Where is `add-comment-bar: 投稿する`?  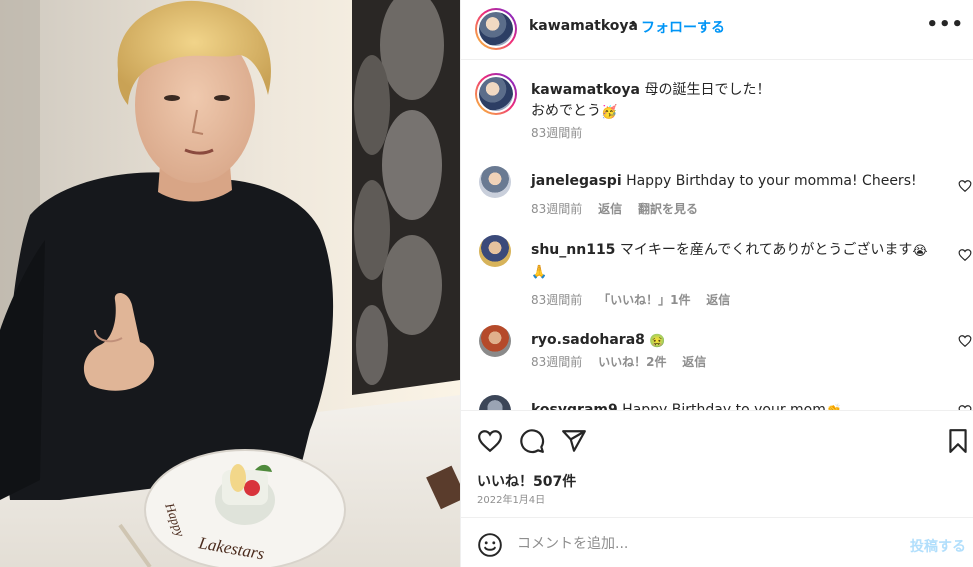
add-comment-bar: 投稿する is located at coordinates (717, 542).